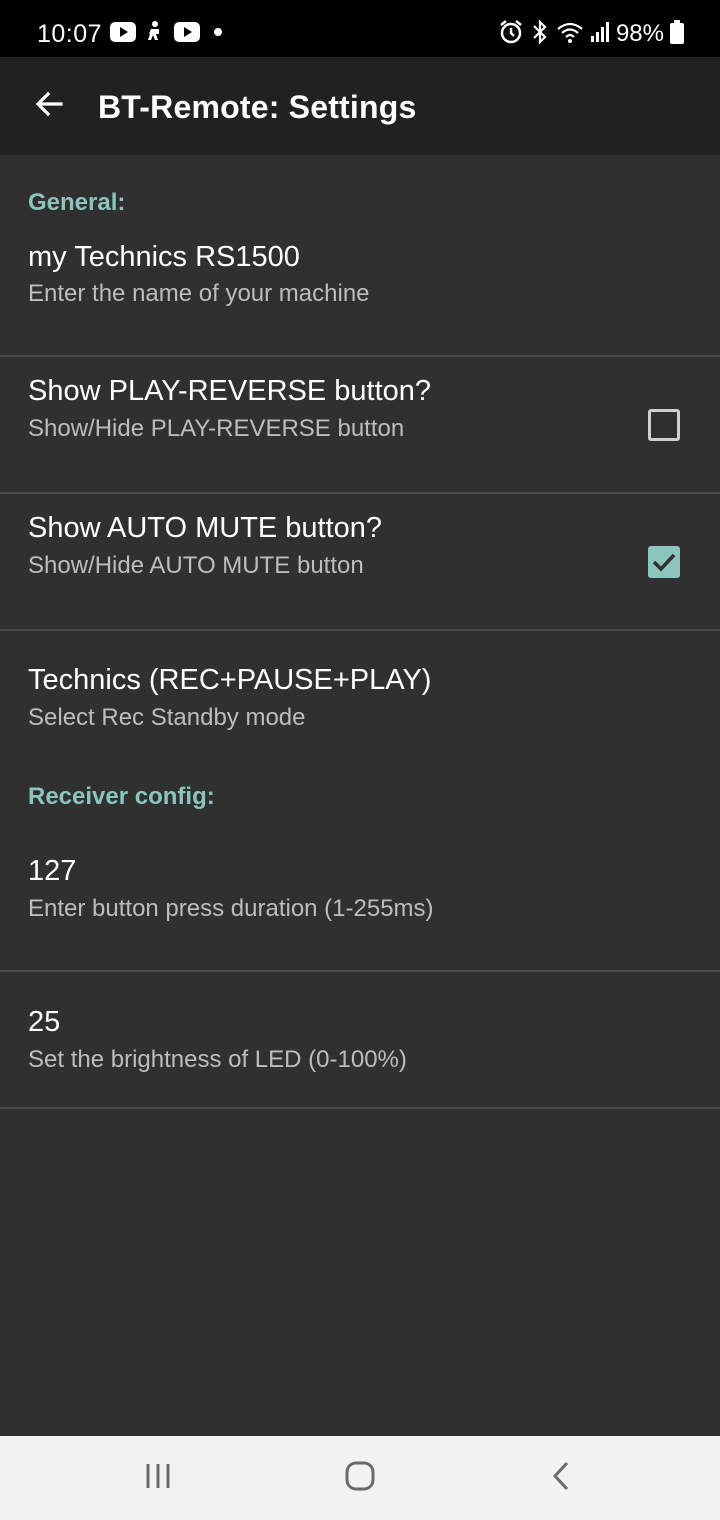  What do you see at coordinates (164, 257) in the screenshot?
I see `pref-title: my Technics RS1500` at bounding box center [164, 257].